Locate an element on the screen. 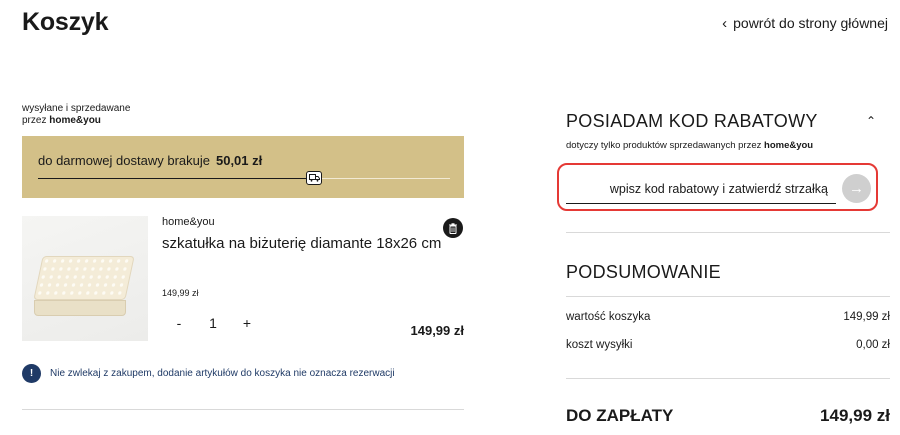 The image size is (900, 435). discount-section-title: POSIADAM KOD RABATOWY is located at coordinates (692, 121).